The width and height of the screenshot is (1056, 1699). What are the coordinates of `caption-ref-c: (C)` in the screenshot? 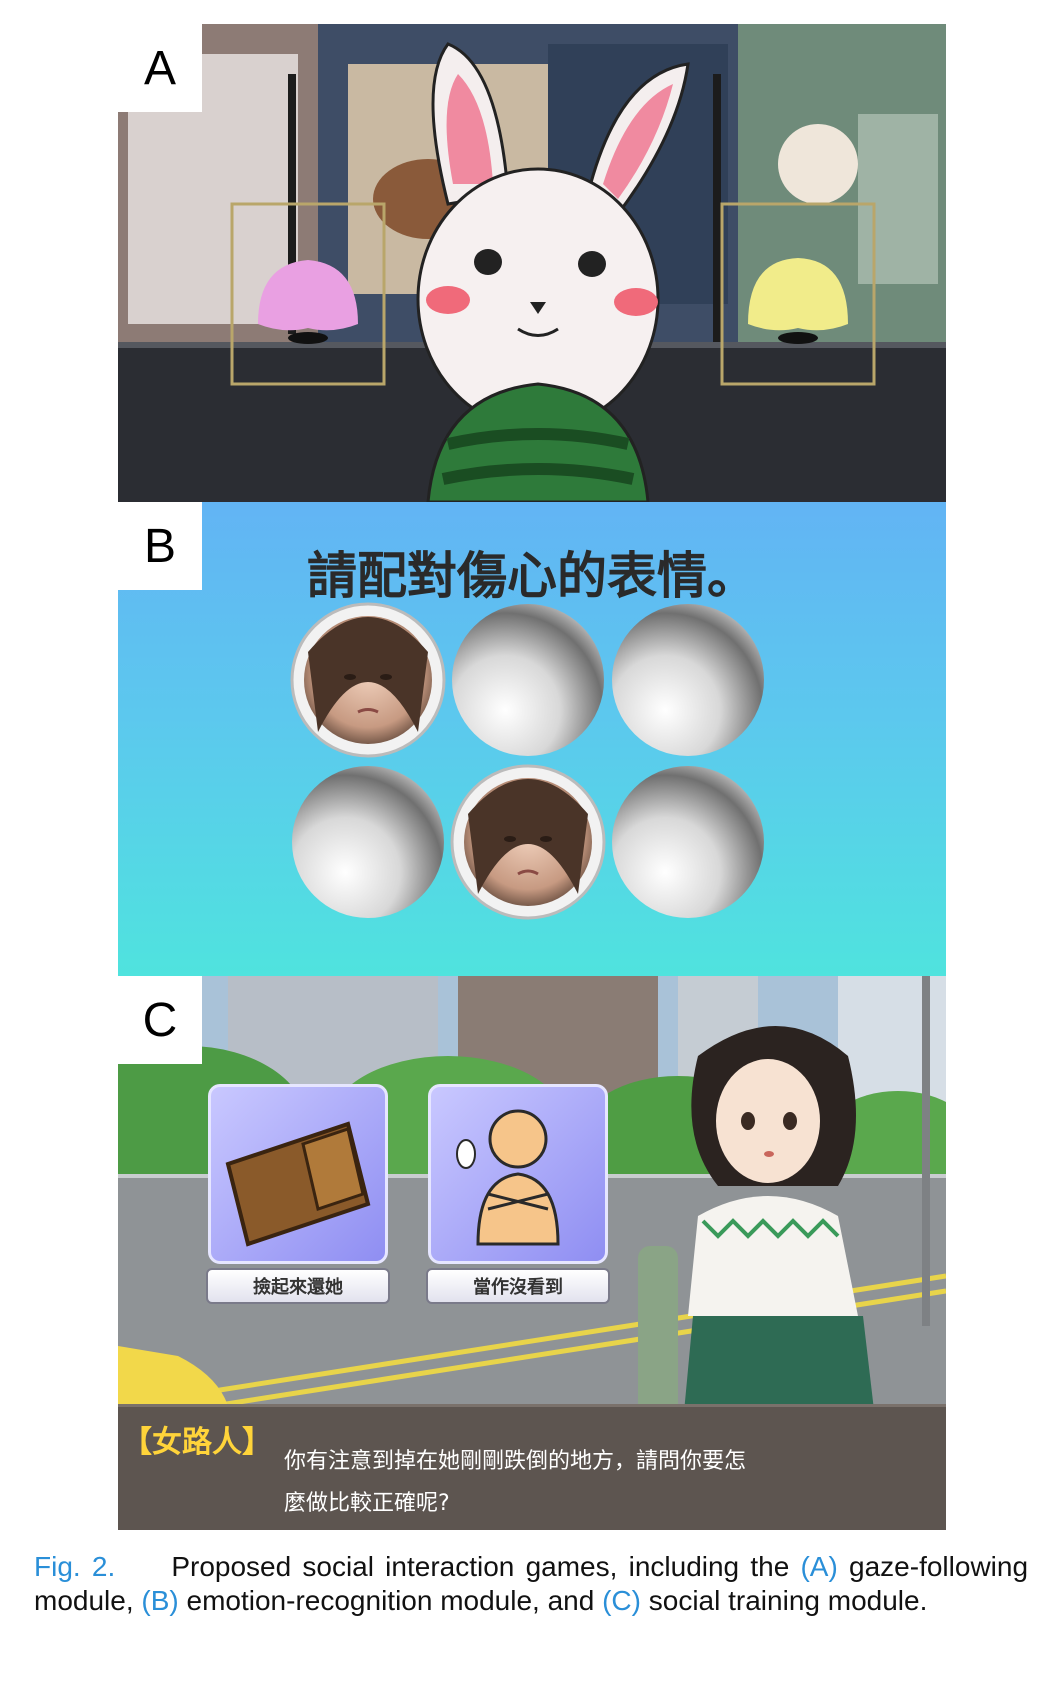 It's located at (621, 1600).